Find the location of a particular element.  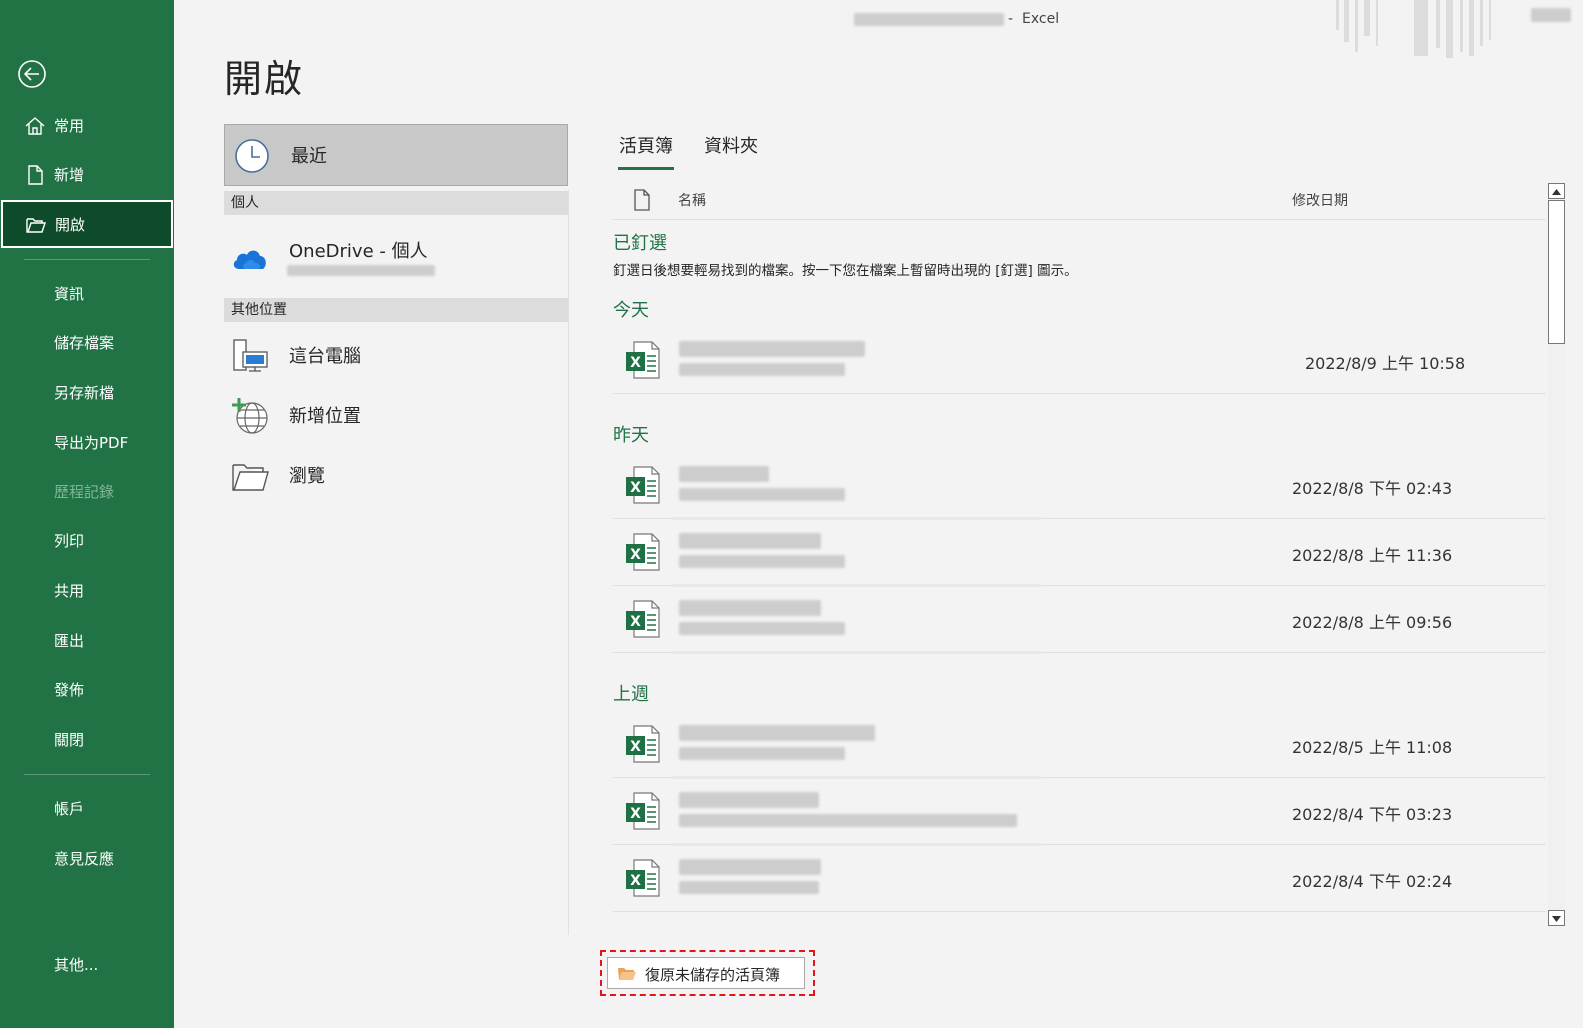

recover-button-highlight: 復原未儲存的活頁簿 is located at coordinates (707, 973).